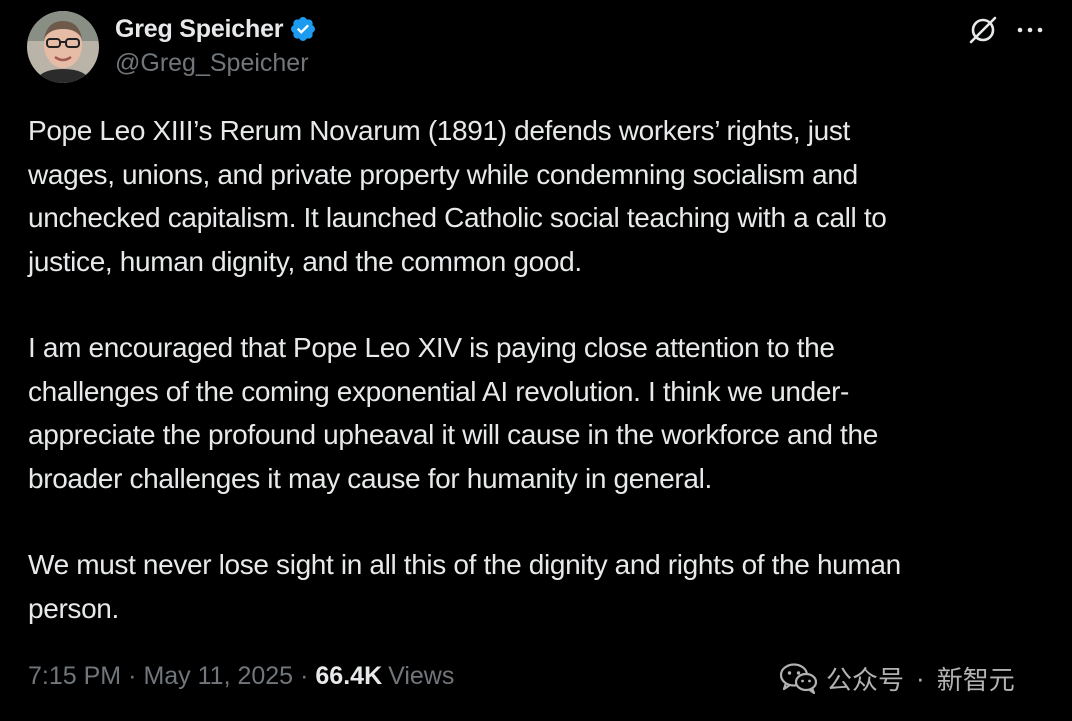 The height and width of the screenshot is (721, 1072). Describe the element at coordinates (212, 63) in the screenshot. I see `author-handle: @Greg_Speicher` at that location.